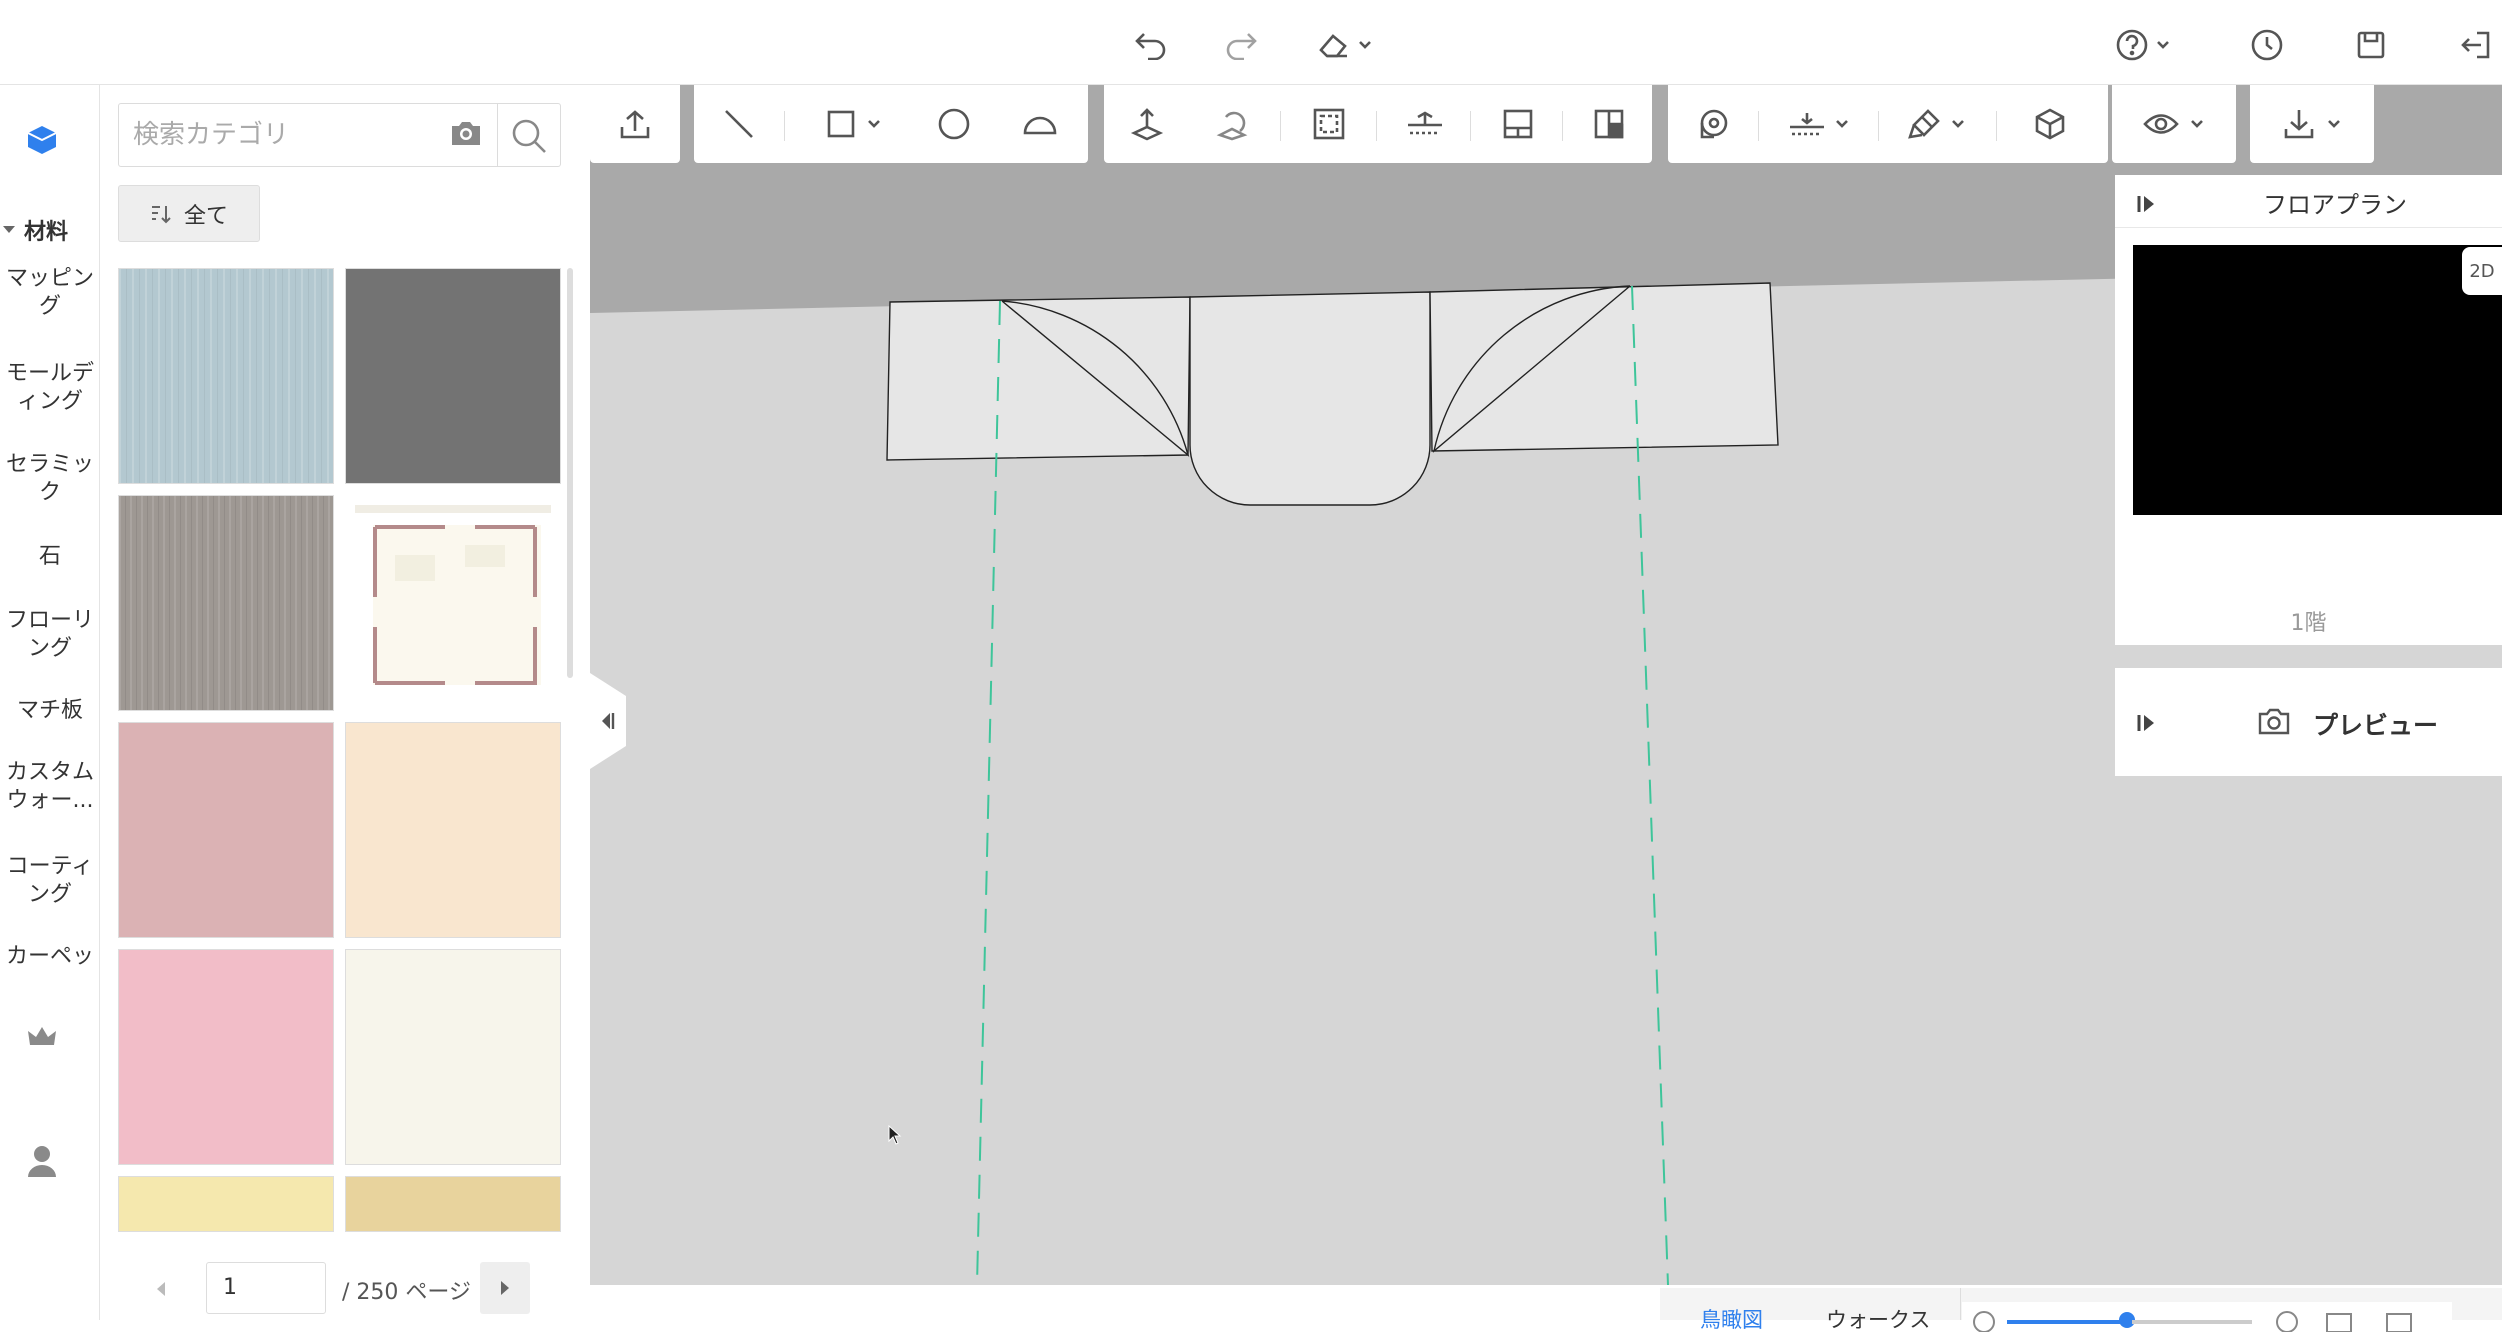  I want to click on toolgroup-export, so click(2312, 124).